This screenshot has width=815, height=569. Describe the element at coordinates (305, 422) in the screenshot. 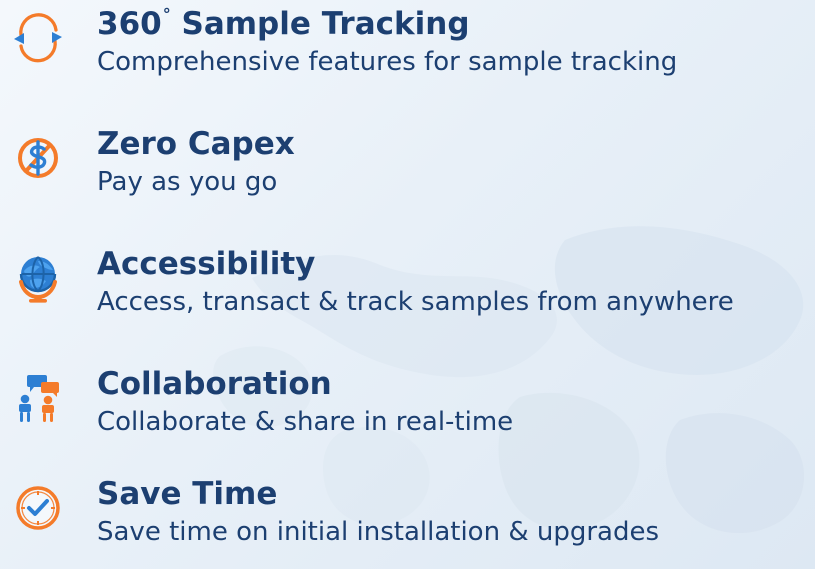

I see `feature-description: Collaborate & share in real-time` at that location.